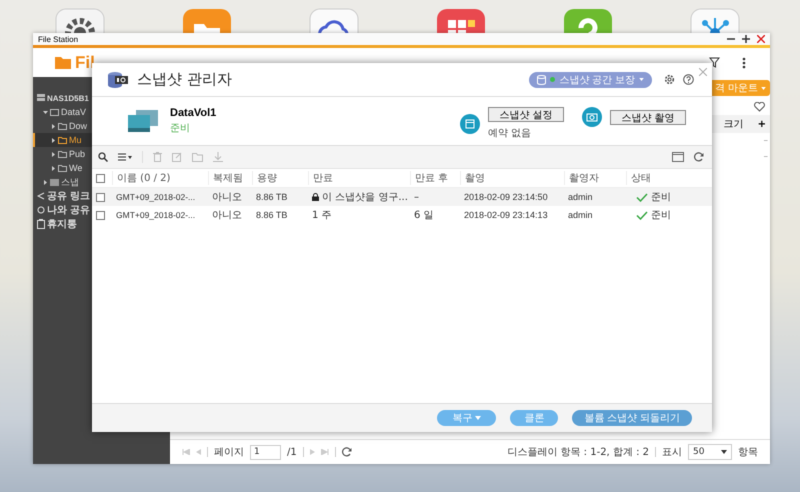 The width and height of the screenshot is (800, 492). What do you see at coordinates (77, 154) in the screenshot?
I see `tree-item: Pub` at bounding box center [77, 154].